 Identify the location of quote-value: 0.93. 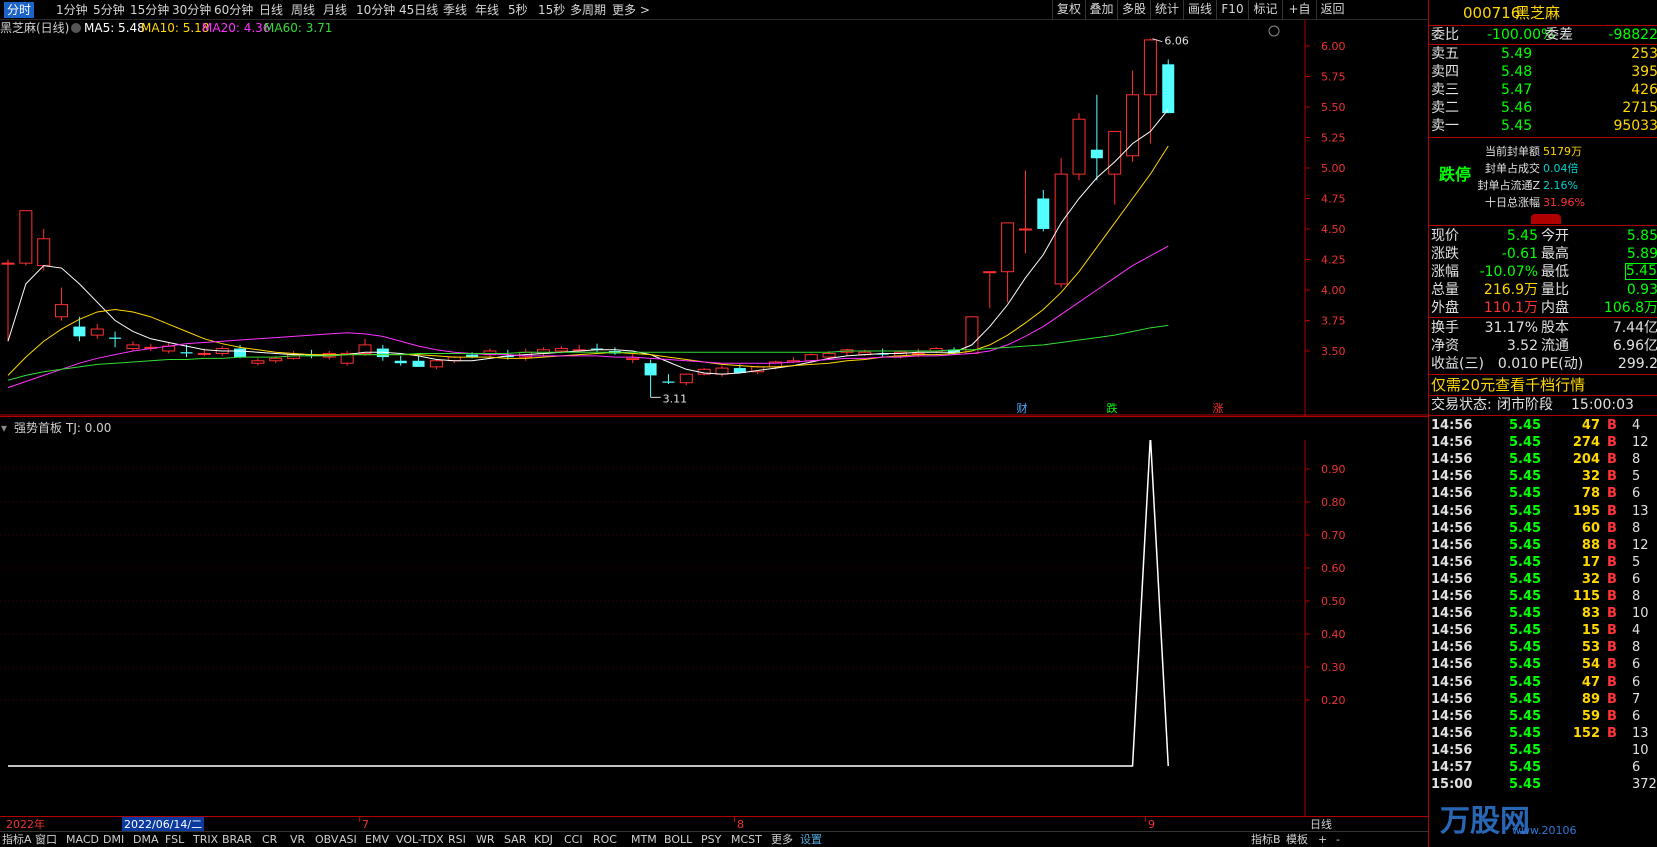
(1641, 290).